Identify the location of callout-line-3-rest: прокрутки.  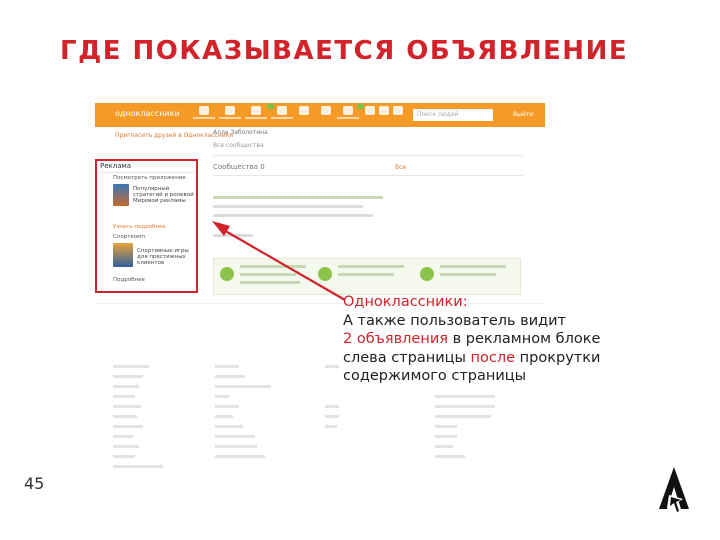
(558, 357).